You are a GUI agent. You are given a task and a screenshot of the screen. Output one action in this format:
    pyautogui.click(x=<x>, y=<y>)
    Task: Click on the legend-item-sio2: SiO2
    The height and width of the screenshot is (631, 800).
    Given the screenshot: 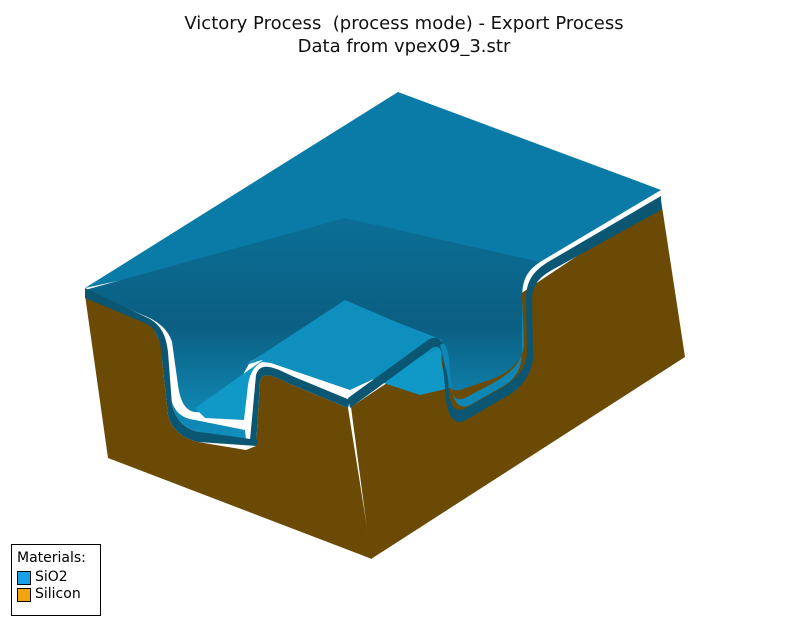 What is the action you would take?
    pyautogui.click(x=58, y=577)
    